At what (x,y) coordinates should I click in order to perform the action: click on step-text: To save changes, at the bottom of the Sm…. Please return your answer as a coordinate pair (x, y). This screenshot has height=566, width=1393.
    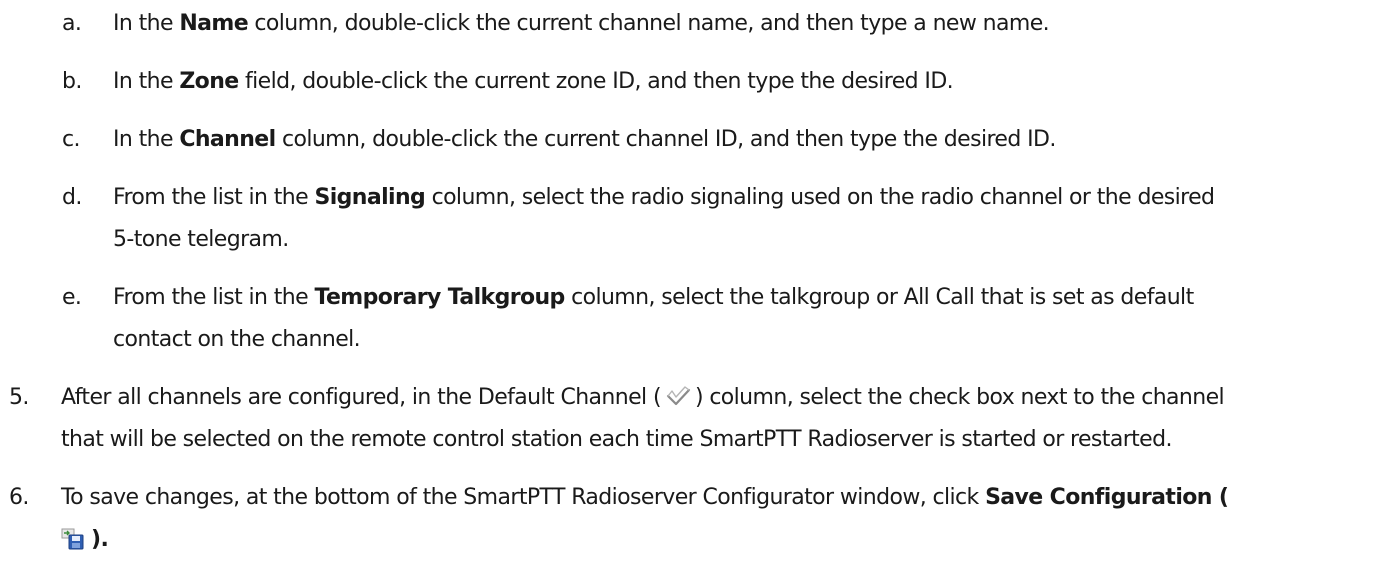
    Looking at the image, I should click on (645, 498).